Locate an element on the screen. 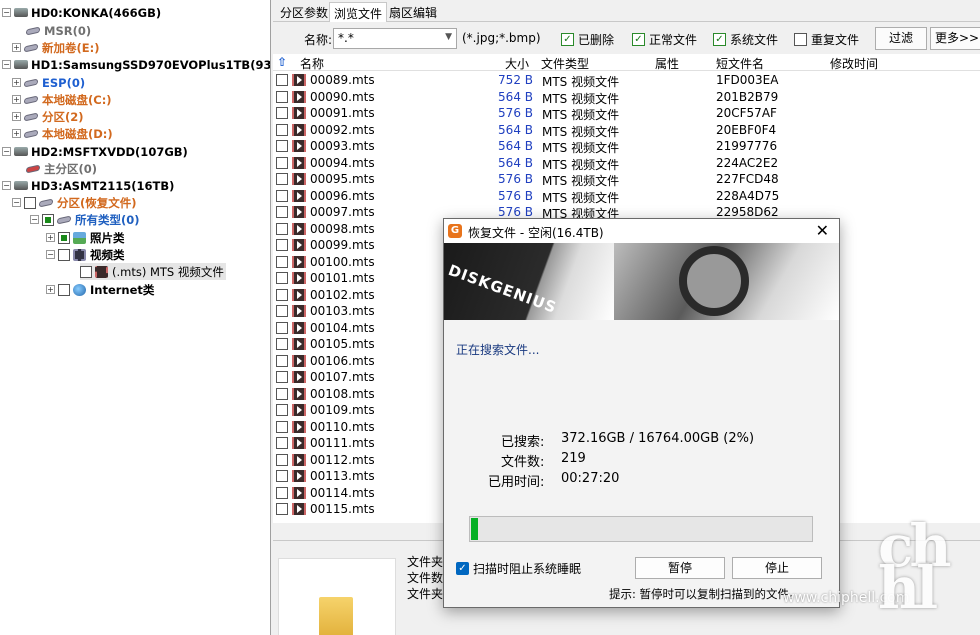 This screenshot has height=635, width=980. tree-node-primary: 主分区(0) is located at coordinates (54, 168).